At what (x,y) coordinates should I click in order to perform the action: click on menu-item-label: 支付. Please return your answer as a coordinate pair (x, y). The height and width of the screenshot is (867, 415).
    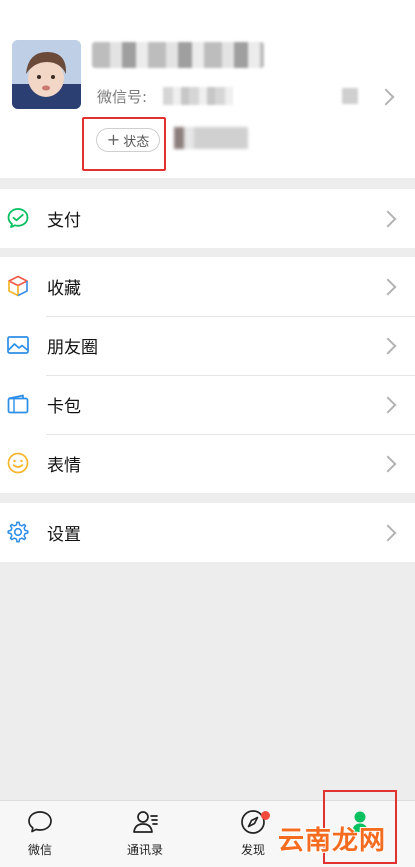
    Looking at the image, I should click on (64, 221).